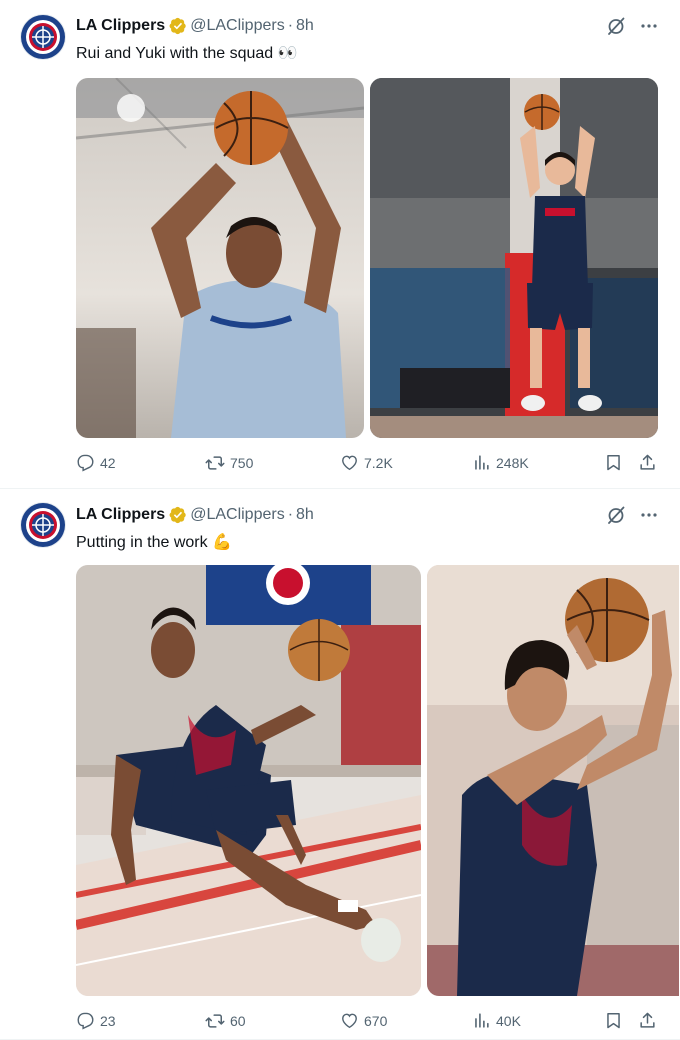  Describe the element at coordinates (238, 1021) in the screenshot. I see `repost-count: 60` at that location.